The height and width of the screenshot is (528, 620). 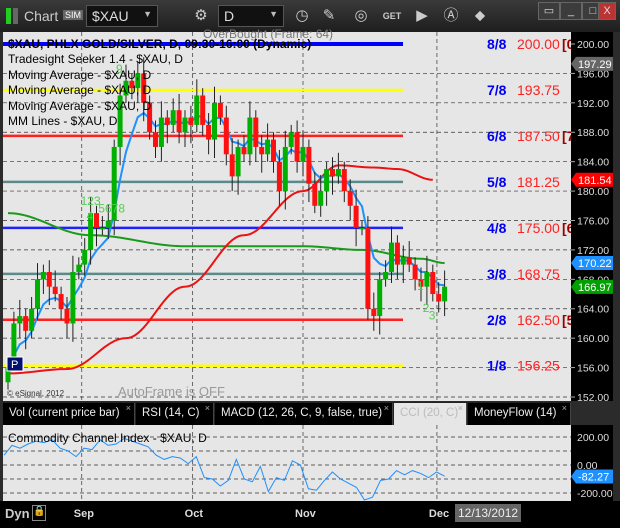 I want to click on copyright: © eSignal, 2012, so click(x=36, y=393).